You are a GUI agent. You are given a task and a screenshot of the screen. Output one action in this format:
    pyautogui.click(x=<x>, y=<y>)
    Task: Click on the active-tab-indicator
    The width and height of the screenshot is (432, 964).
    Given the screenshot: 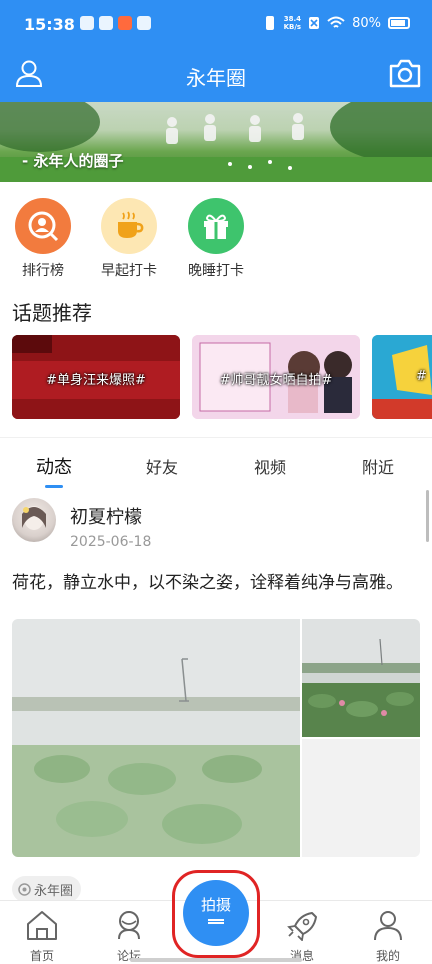 What is the action you would take?
    pyautogui.click(x=54, y=486)
    